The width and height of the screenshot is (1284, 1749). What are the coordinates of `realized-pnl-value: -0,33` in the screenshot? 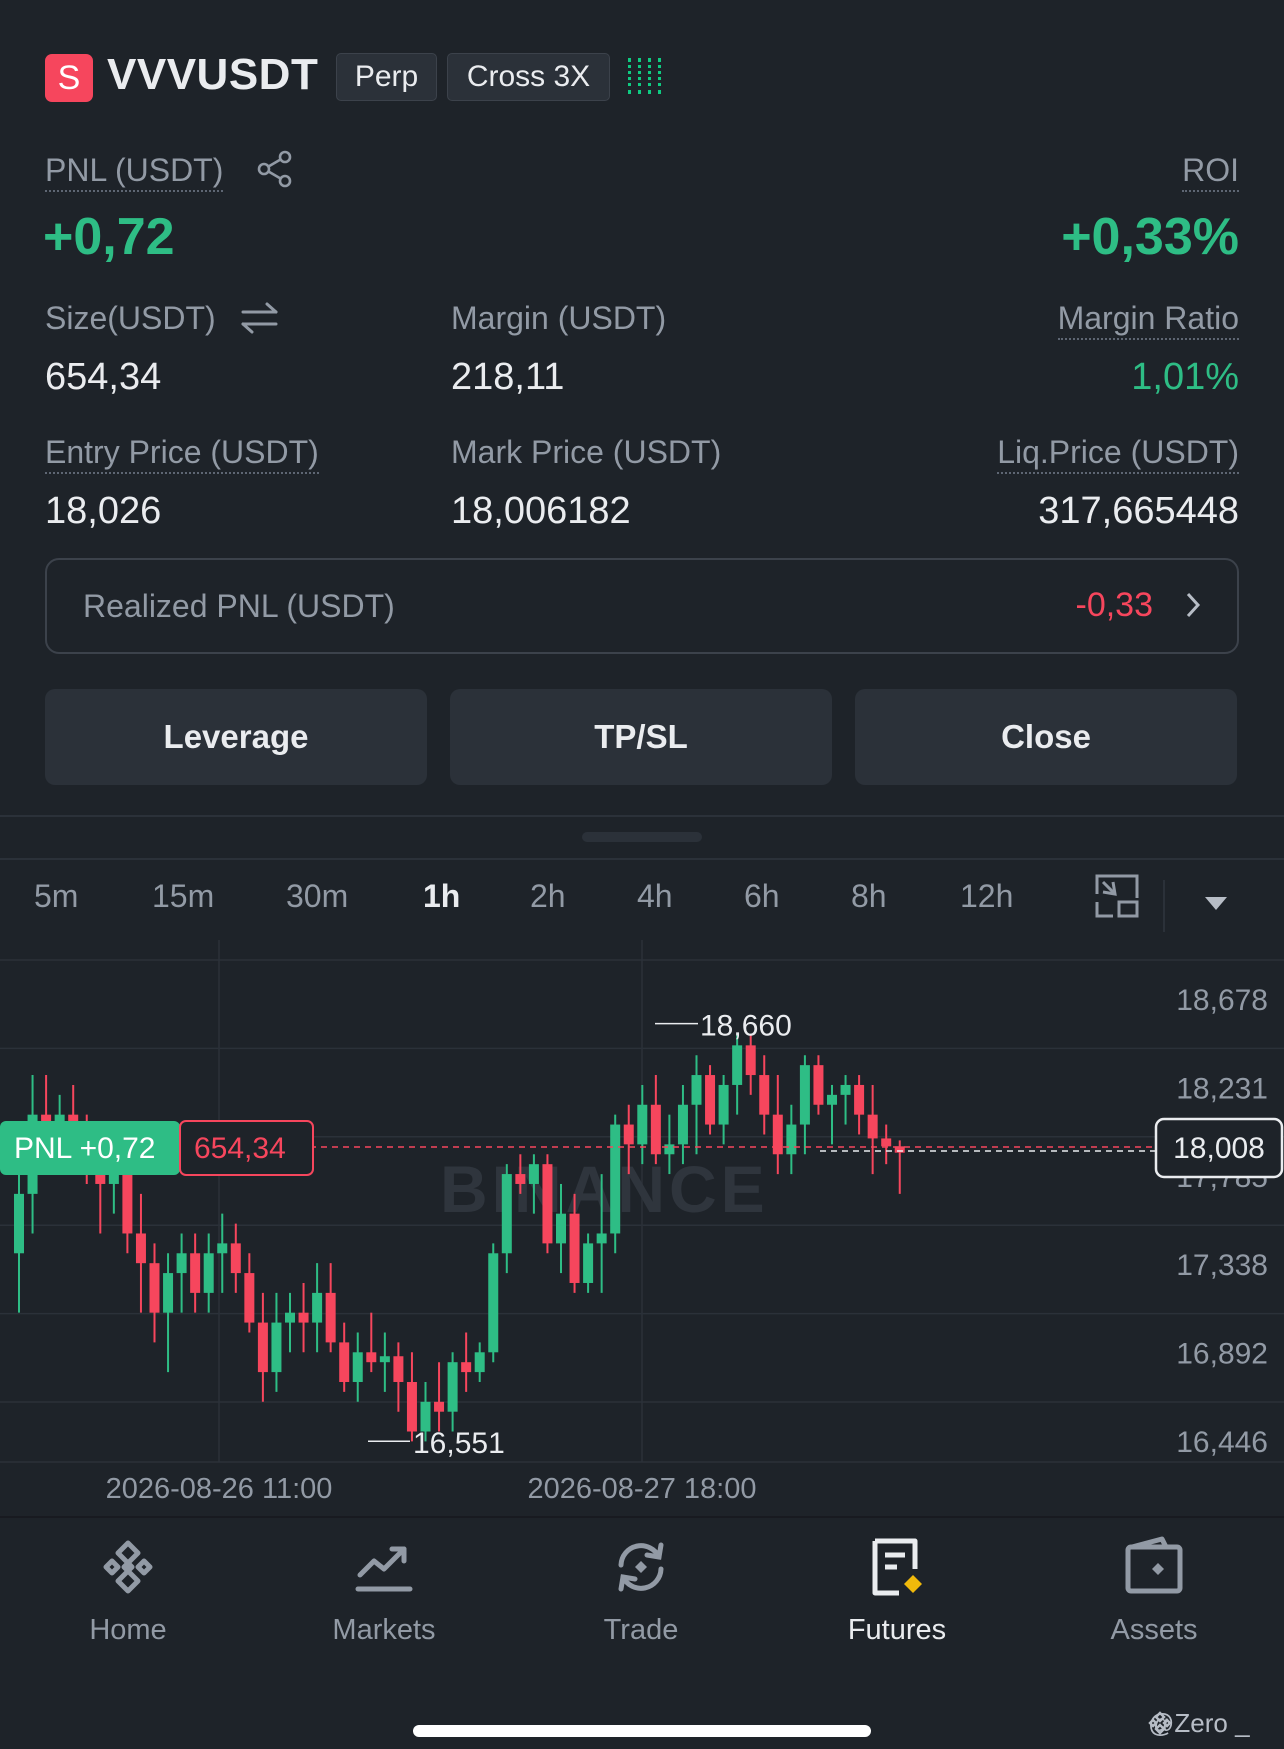 It's located at (1114, 605).